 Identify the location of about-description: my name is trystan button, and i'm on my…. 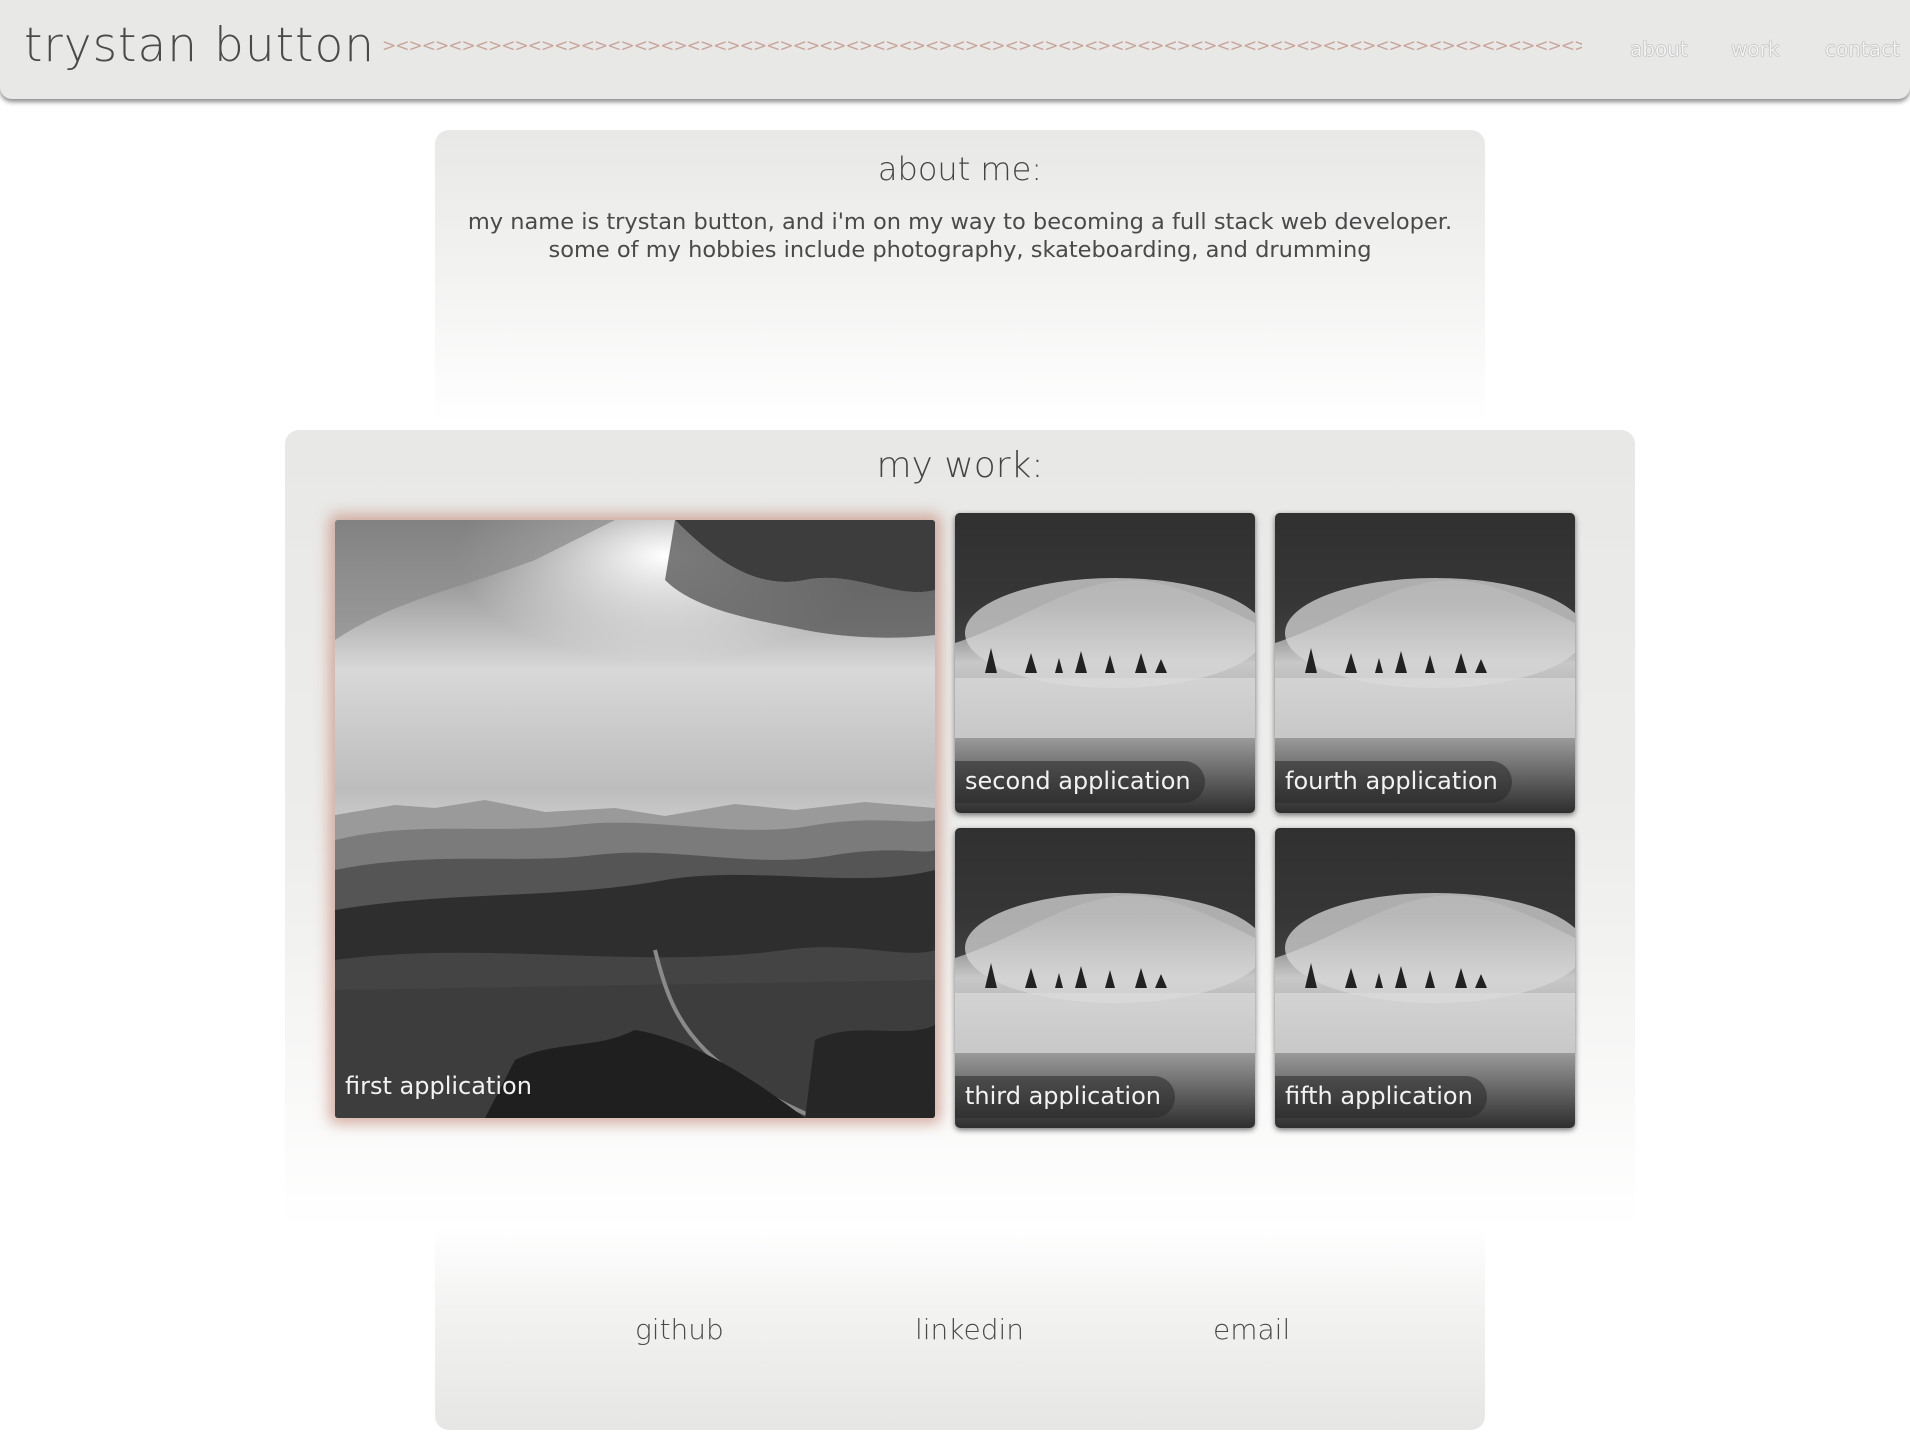
(960, 236).